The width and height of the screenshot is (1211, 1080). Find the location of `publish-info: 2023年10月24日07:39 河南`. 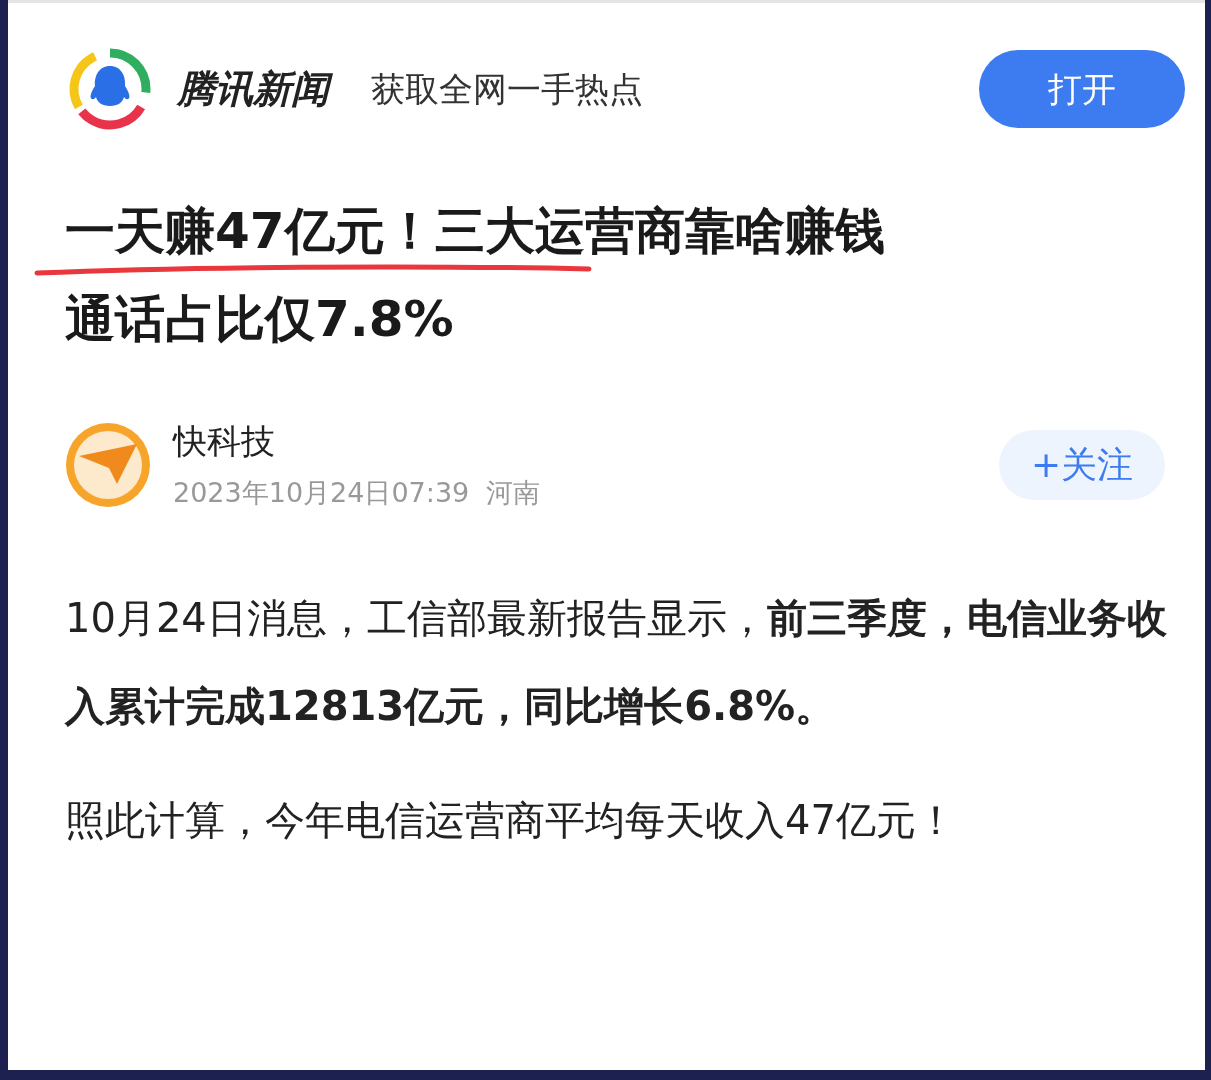

publish-info: 2023年10月24日07:39 河南 is located at coordinates (357, 493).